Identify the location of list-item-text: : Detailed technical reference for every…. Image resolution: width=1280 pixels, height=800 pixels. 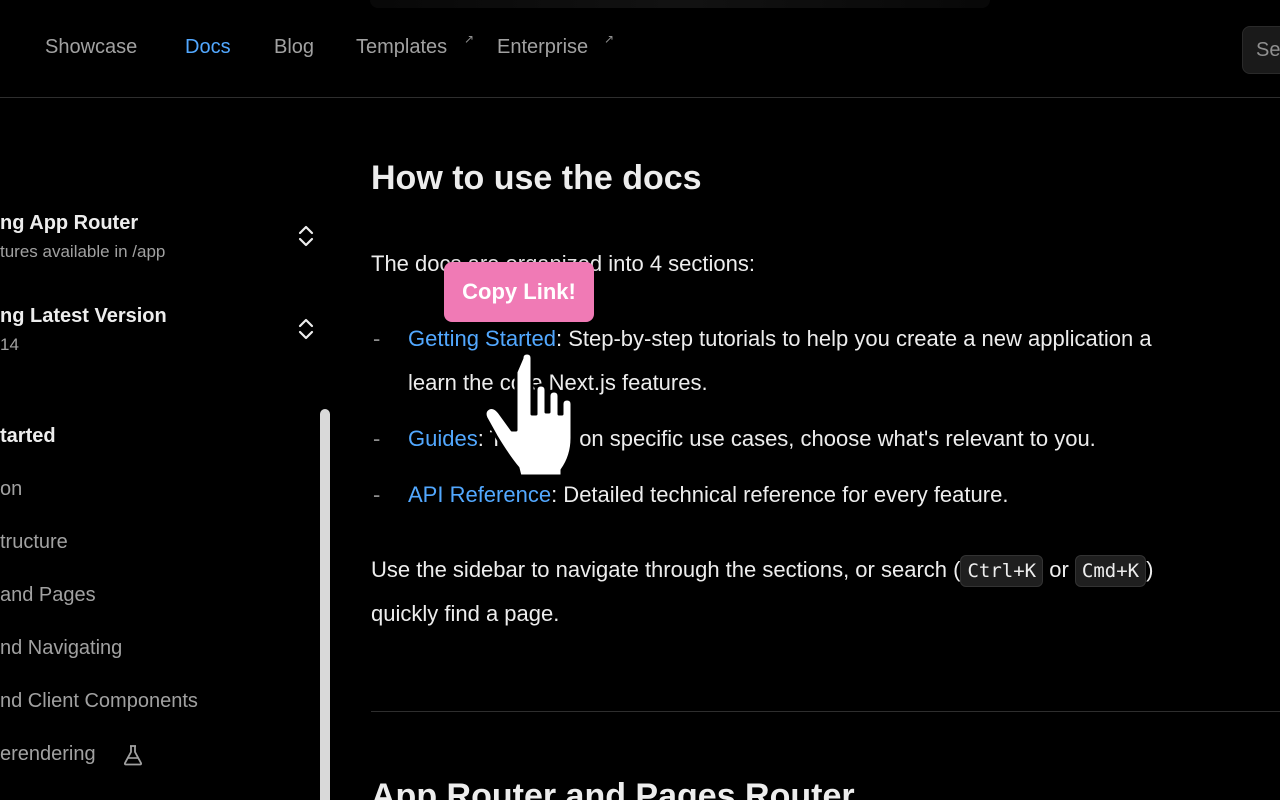
(780, 494).